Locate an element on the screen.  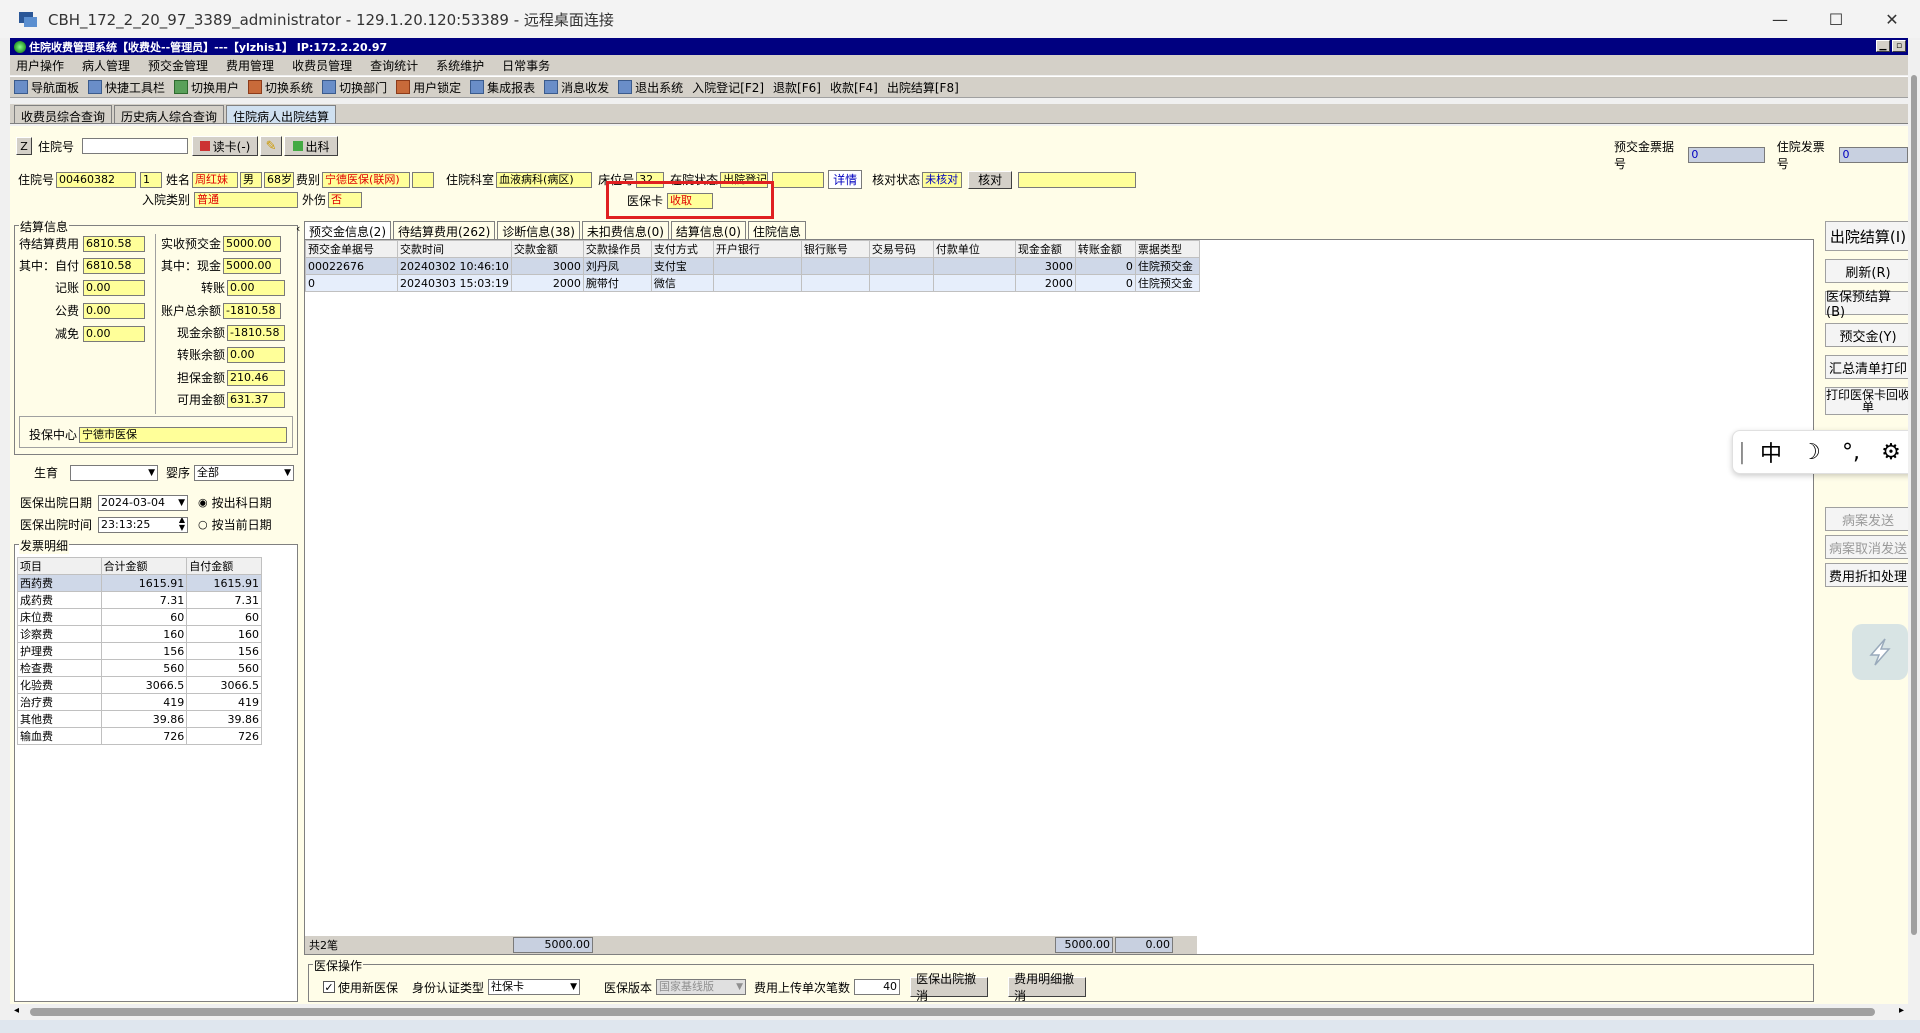
toolbar-reports: 集成报表 is located at coordinates (502, 87).